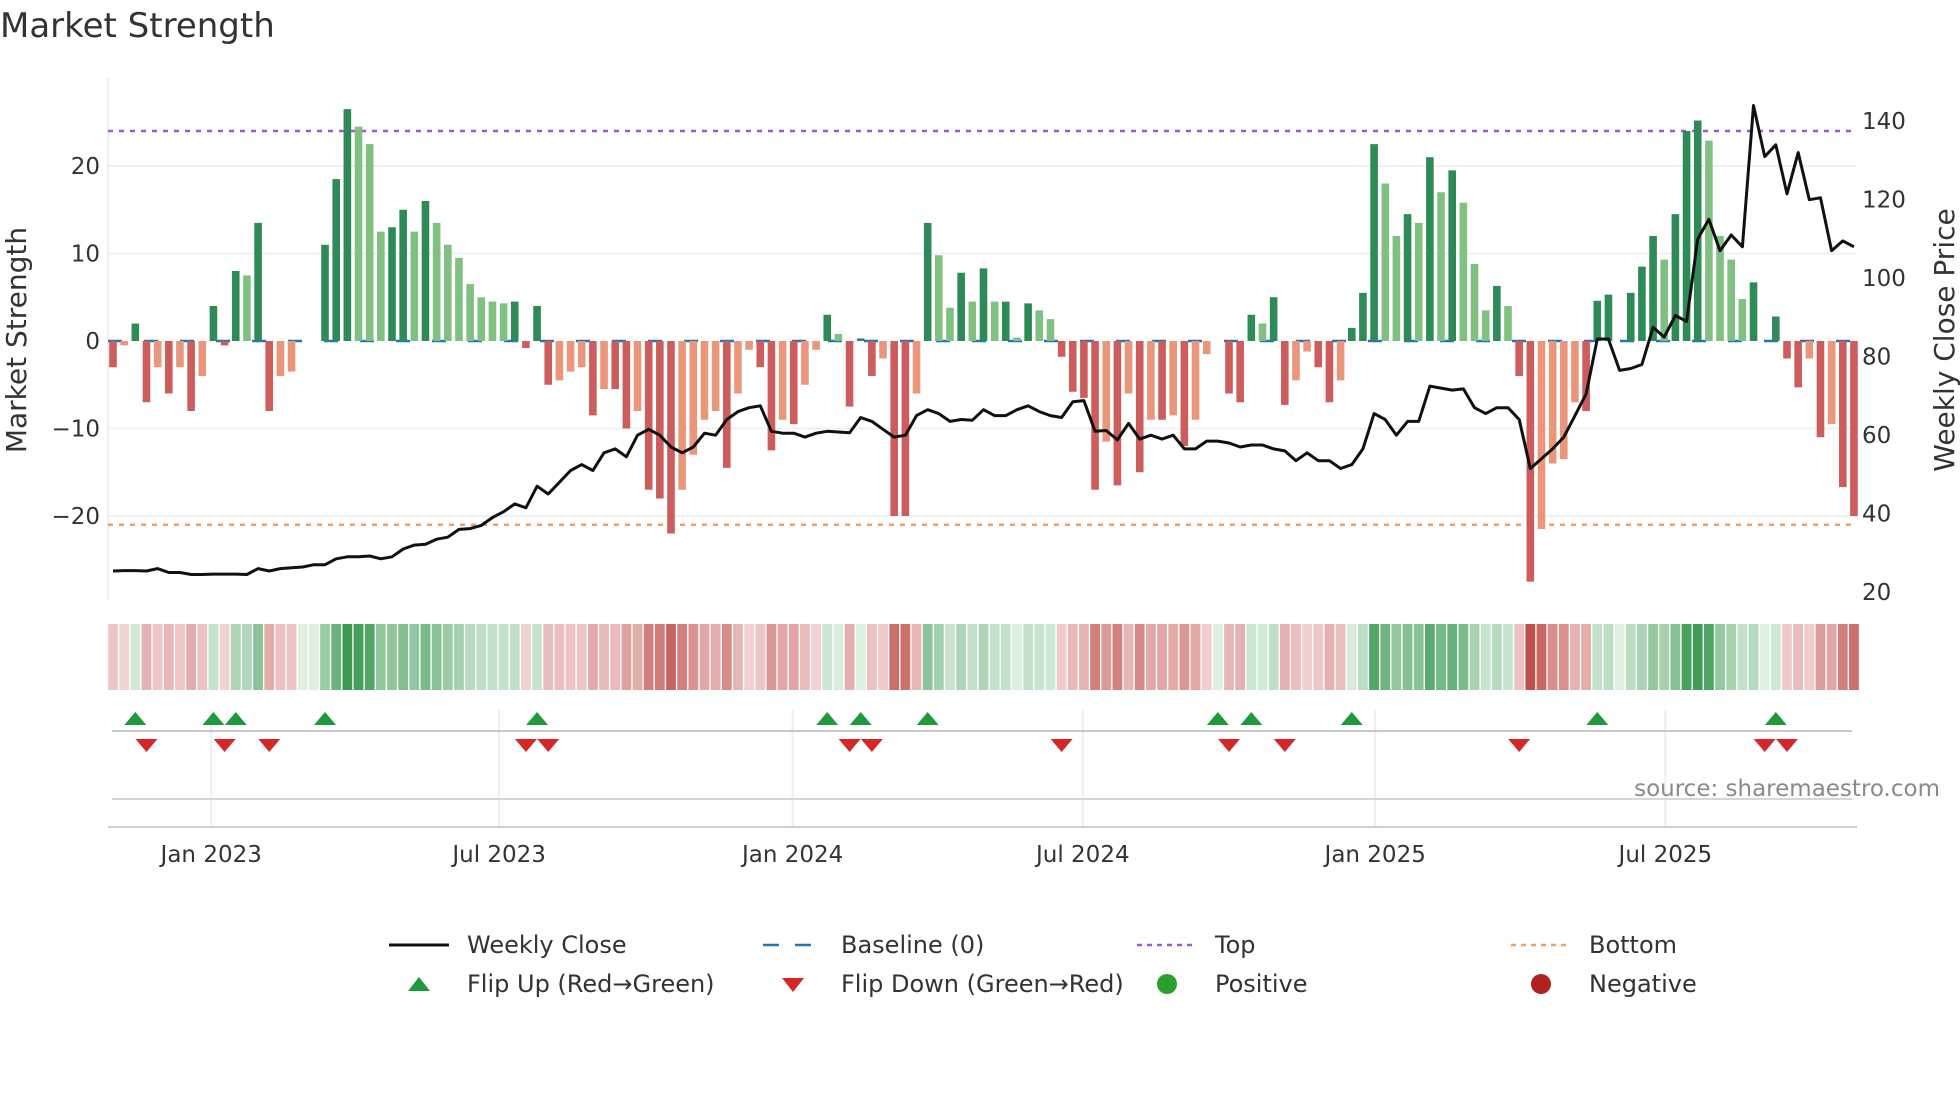 This screenshot has width=1960, height=1102. I want to click on y2-tick-label: 60, so click(1876, 436).